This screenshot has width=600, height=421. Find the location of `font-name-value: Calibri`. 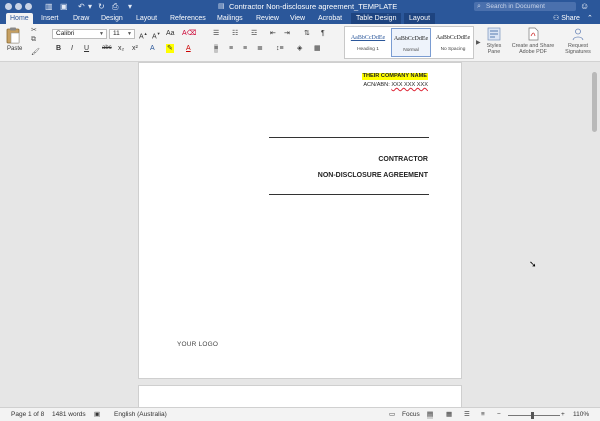

font-name-value: Calibri is located at coordinates (65, 33).